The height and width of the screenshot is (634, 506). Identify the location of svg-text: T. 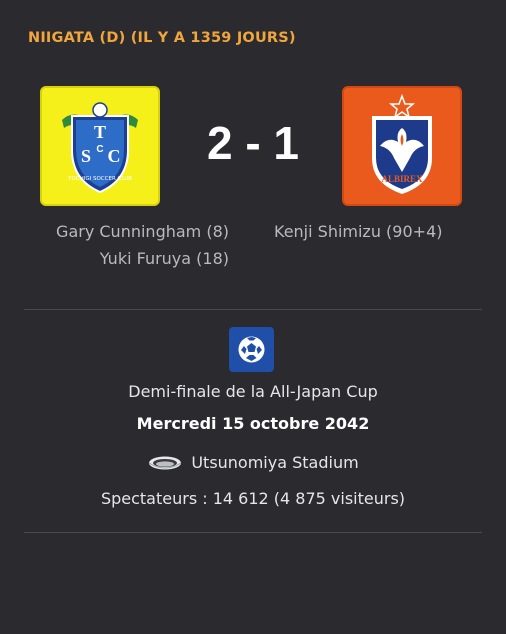
(100, 132).